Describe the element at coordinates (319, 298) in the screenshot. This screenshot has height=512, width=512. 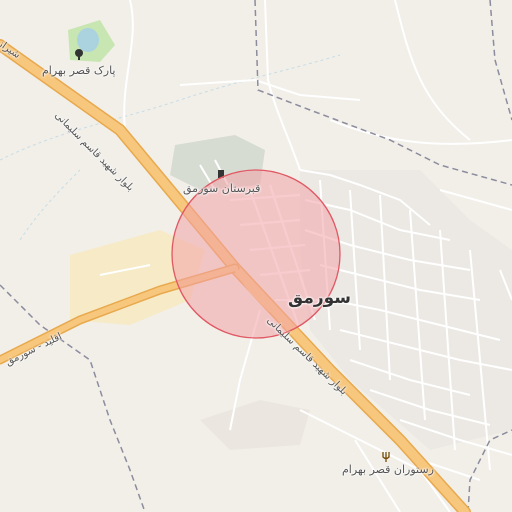
I see `town-label: سورمق` at that location.